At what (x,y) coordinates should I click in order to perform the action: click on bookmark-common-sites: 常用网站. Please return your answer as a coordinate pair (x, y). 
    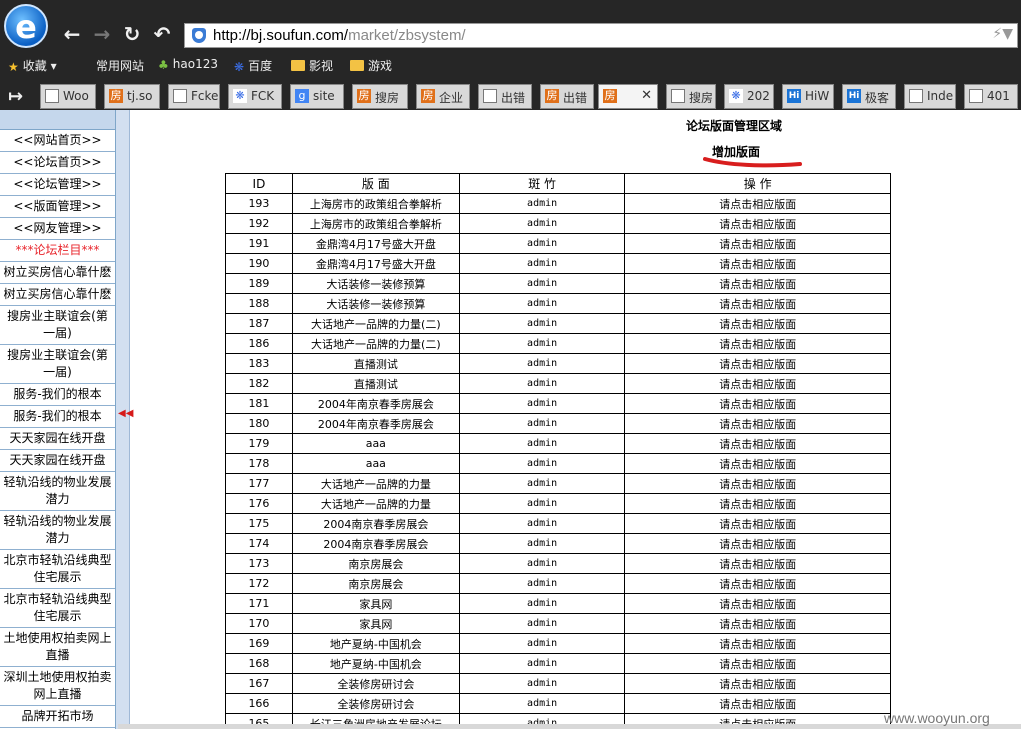
    Looking at the image, I should click on (120, 65).